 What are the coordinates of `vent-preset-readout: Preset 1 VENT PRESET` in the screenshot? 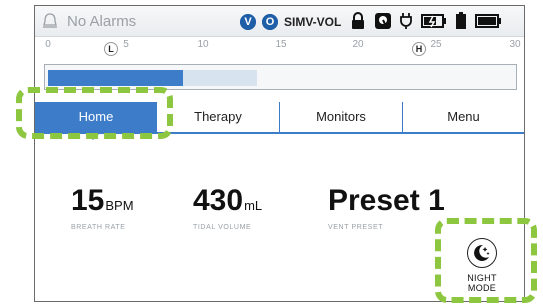 It's located at (386, 207).